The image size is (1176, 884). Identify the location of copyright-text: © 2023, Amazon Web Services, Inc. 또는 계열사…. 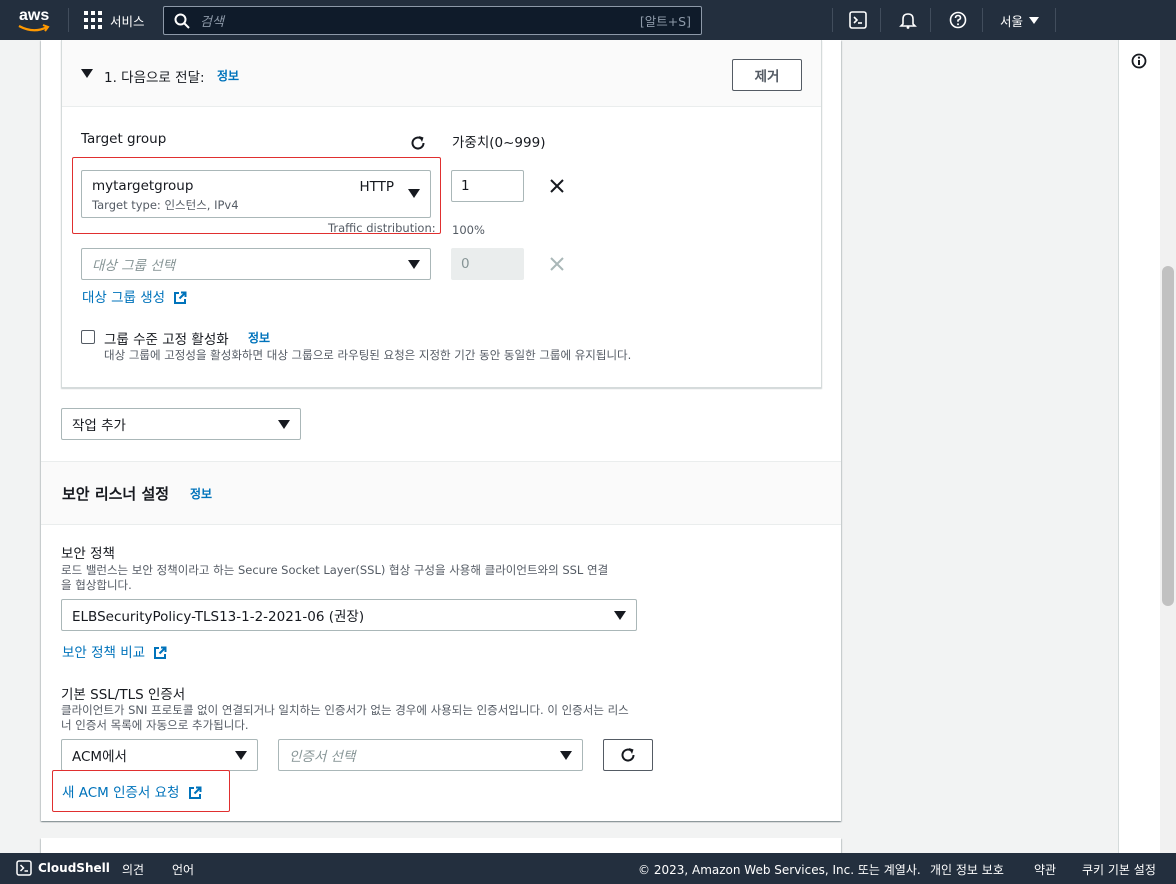
(779, 870).